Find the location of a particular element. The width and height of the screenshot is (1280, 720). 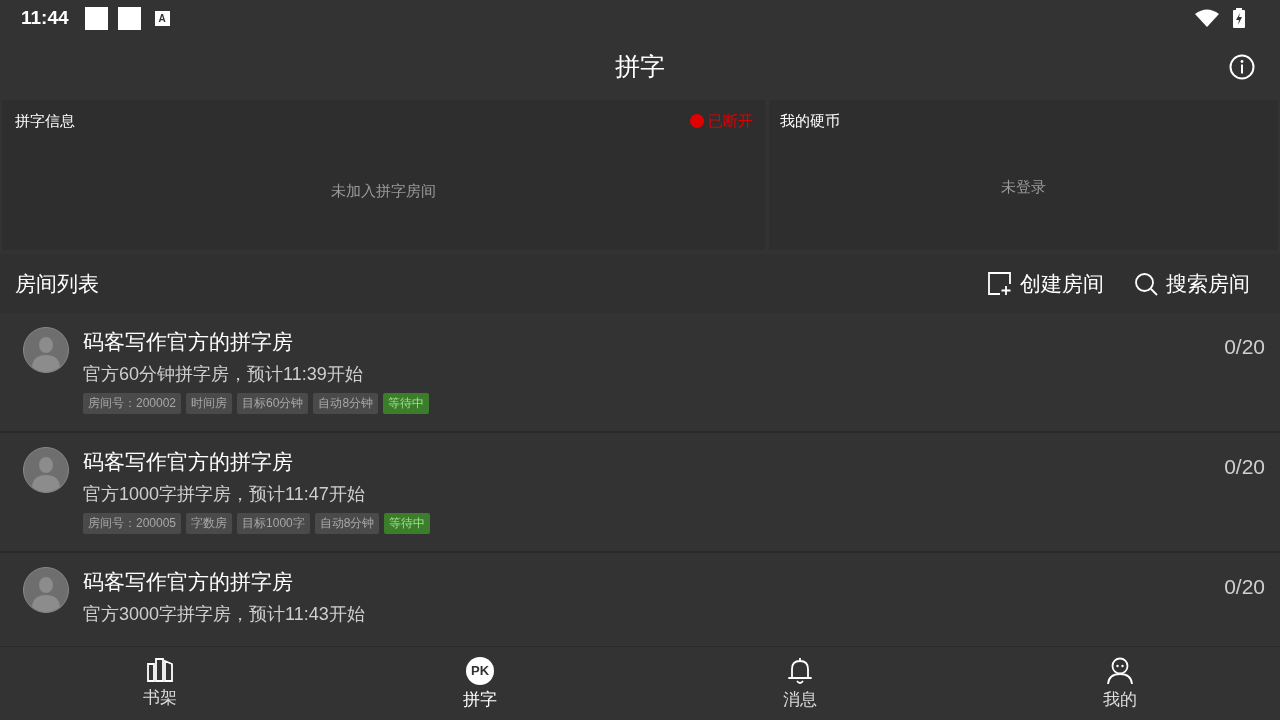

room-tag: 房间号：200002 is located at coordinates (132, 403).